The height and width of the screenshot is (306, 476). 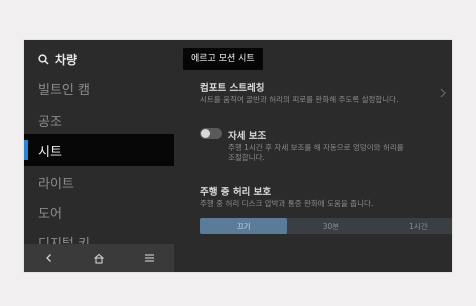 I want to click on sidebar-item-door: 도어, so click(x=99, y=212).